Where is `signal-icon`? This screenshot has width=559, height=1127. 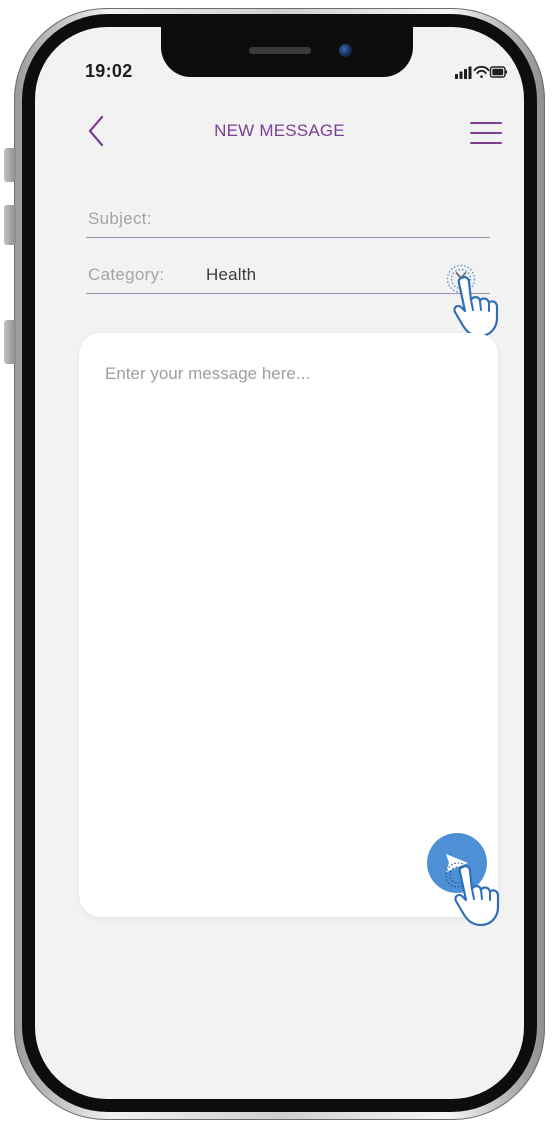 signal-icon is located at coordinates (463, 72).